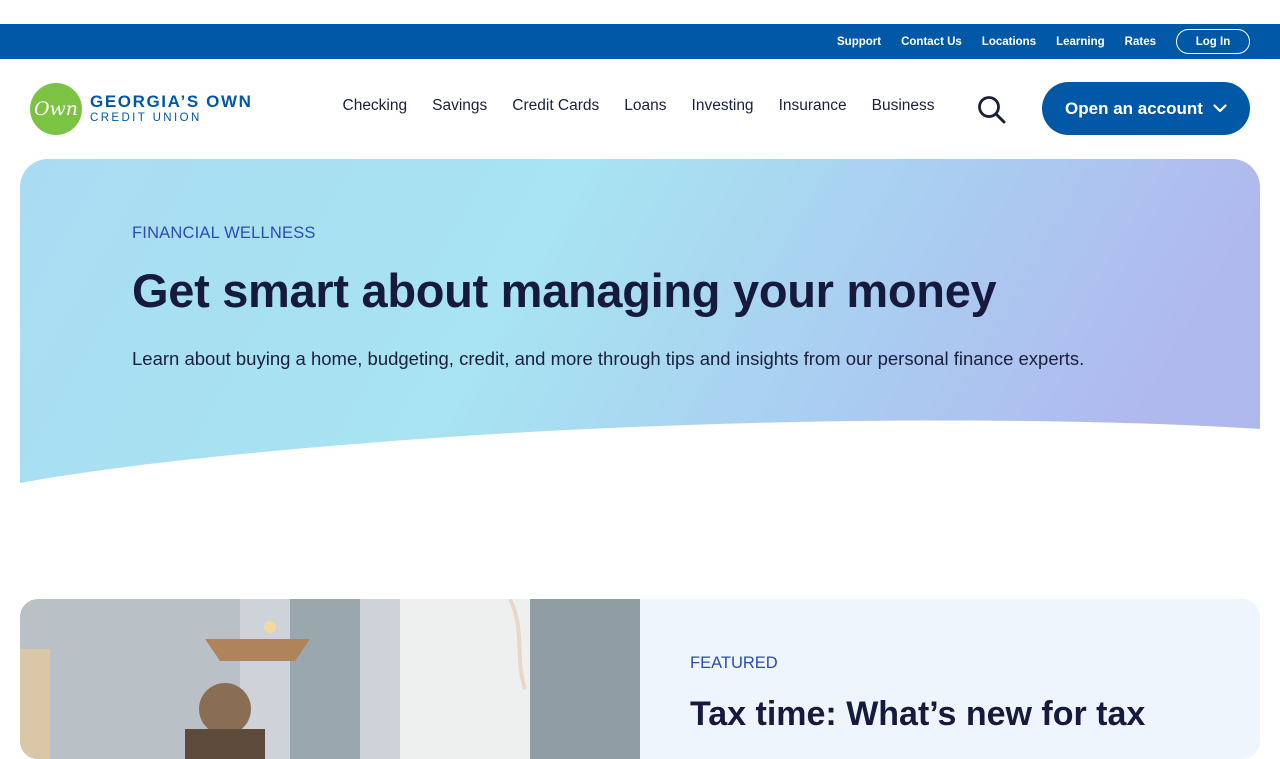 The height and width of the screenshot is (759, 1280). I want to click on utility-link-rates: Rates, so click(1140, 42).